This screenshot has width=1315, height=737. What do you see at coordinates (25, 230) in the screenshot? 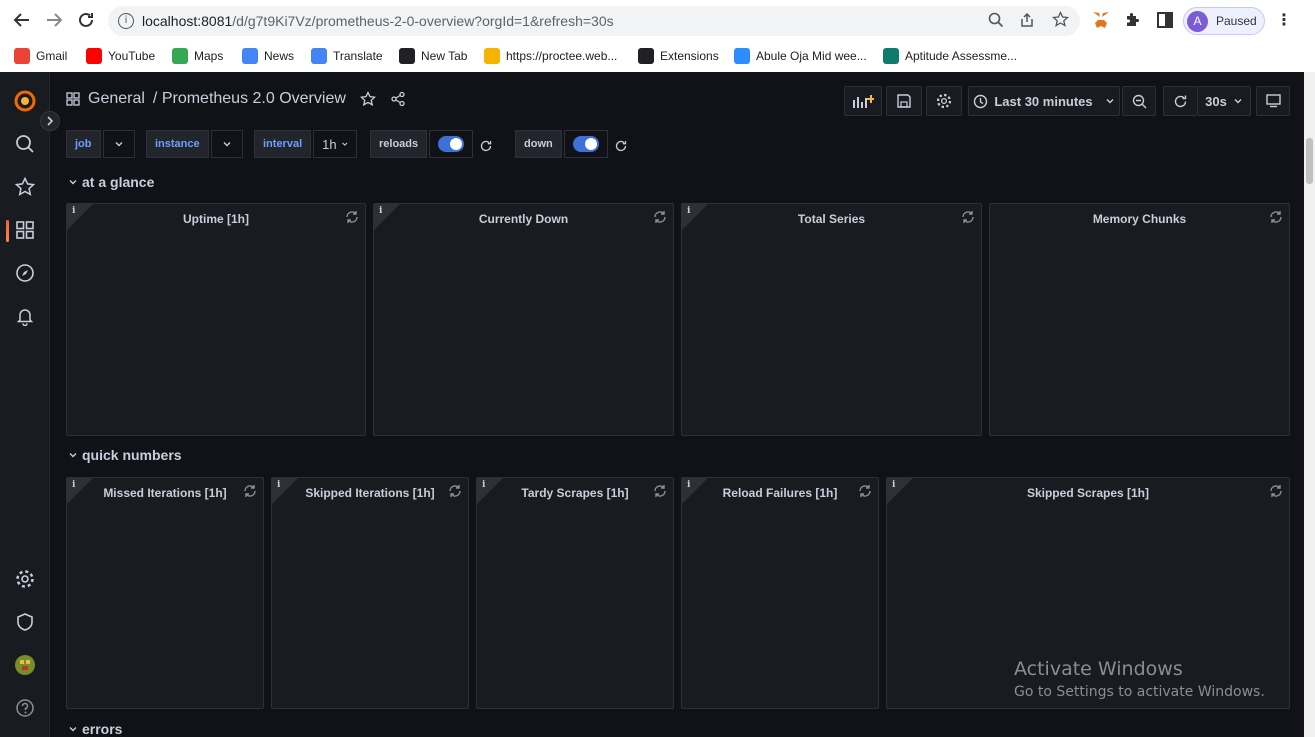
I see `dashboards-icon` at bounding box center [25, 230].